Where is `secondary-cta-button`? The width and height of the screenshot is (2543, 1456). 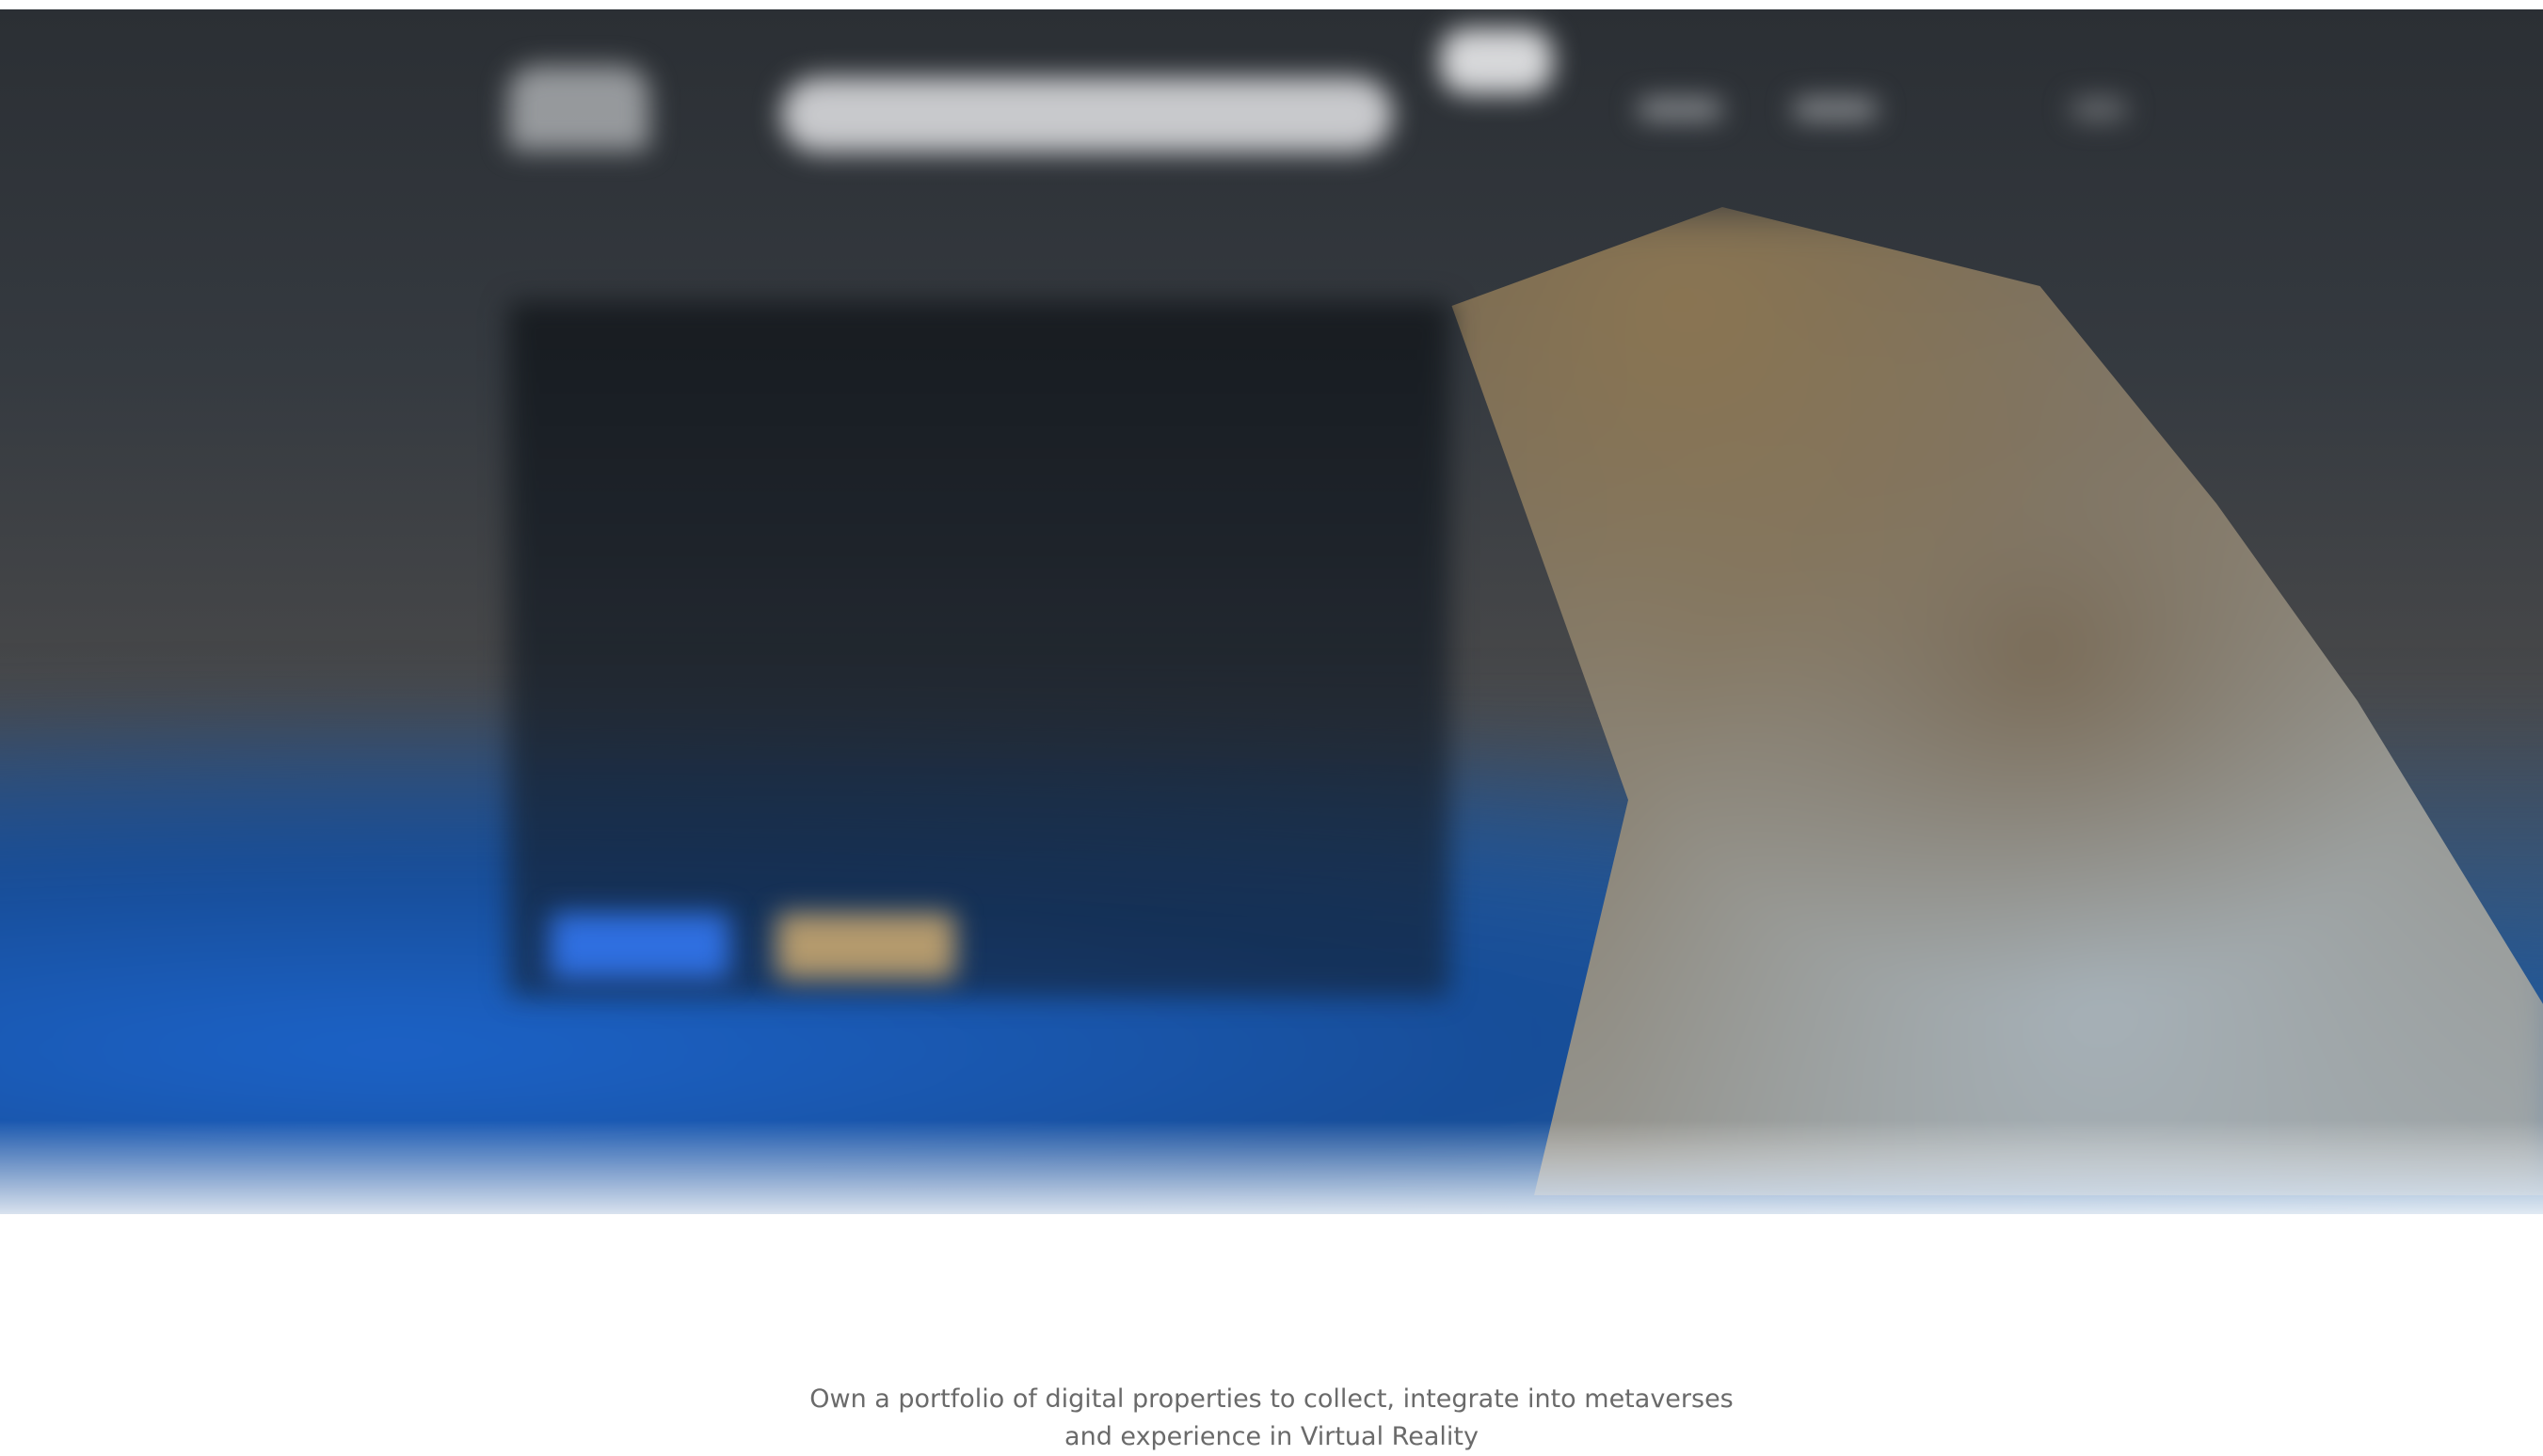
secondary-cta-button is located at coordinates (865, 946).